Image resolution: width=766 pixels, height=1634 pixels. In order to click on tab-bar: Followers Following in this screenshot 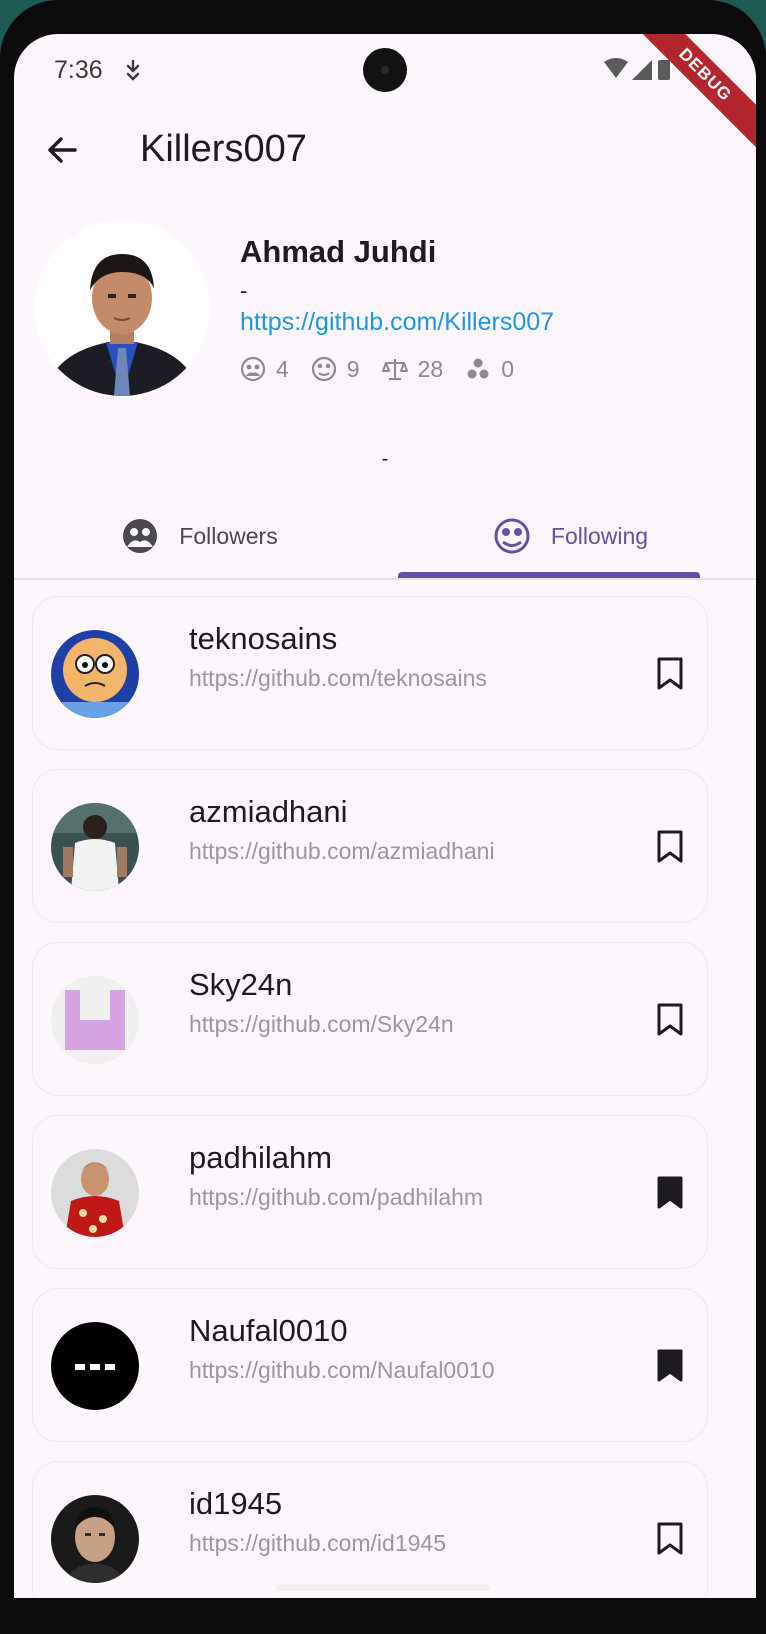, I will do `click(385, 538)`.